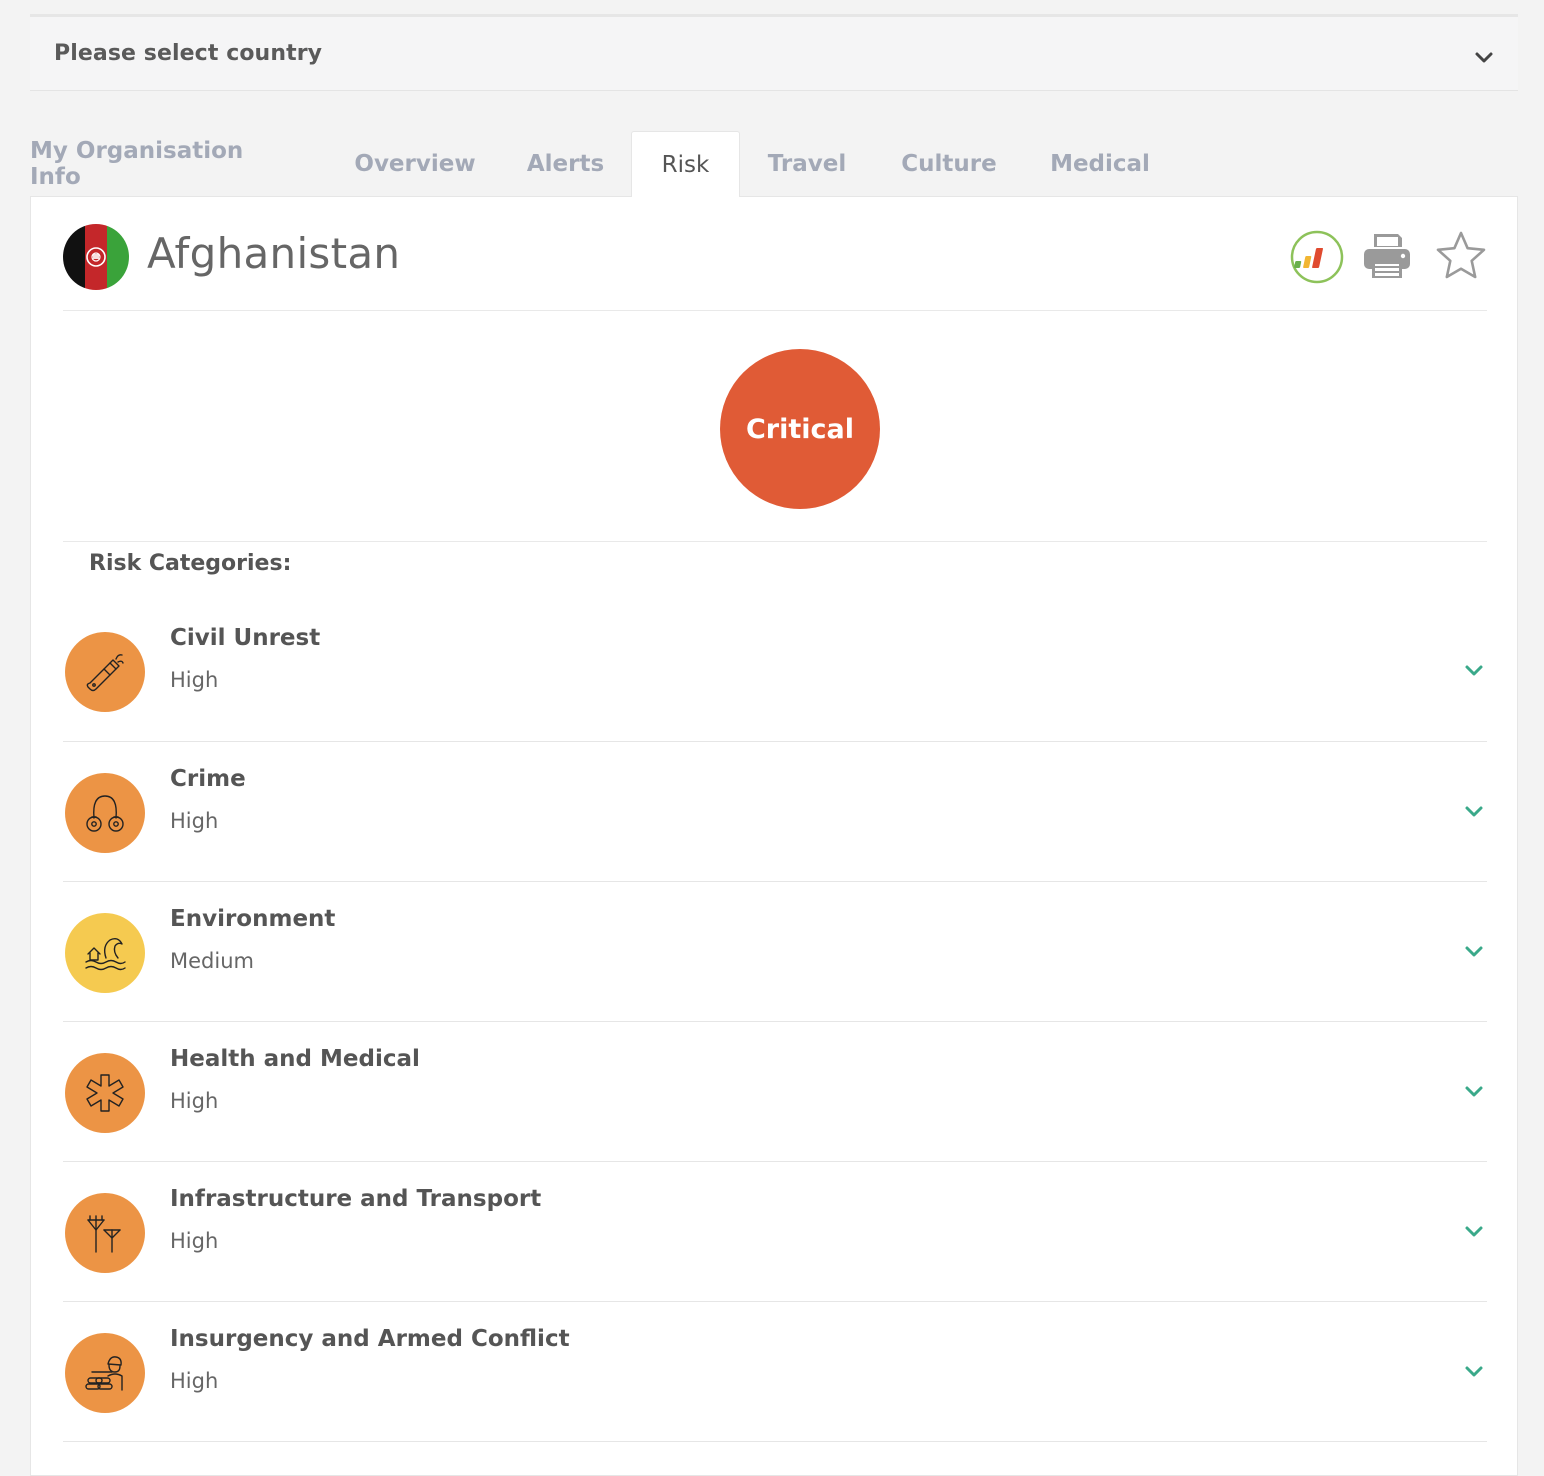 The height and width of the screenshot is (1476, 1544). I want to click on handcuffs-icon, so click(105, 813).